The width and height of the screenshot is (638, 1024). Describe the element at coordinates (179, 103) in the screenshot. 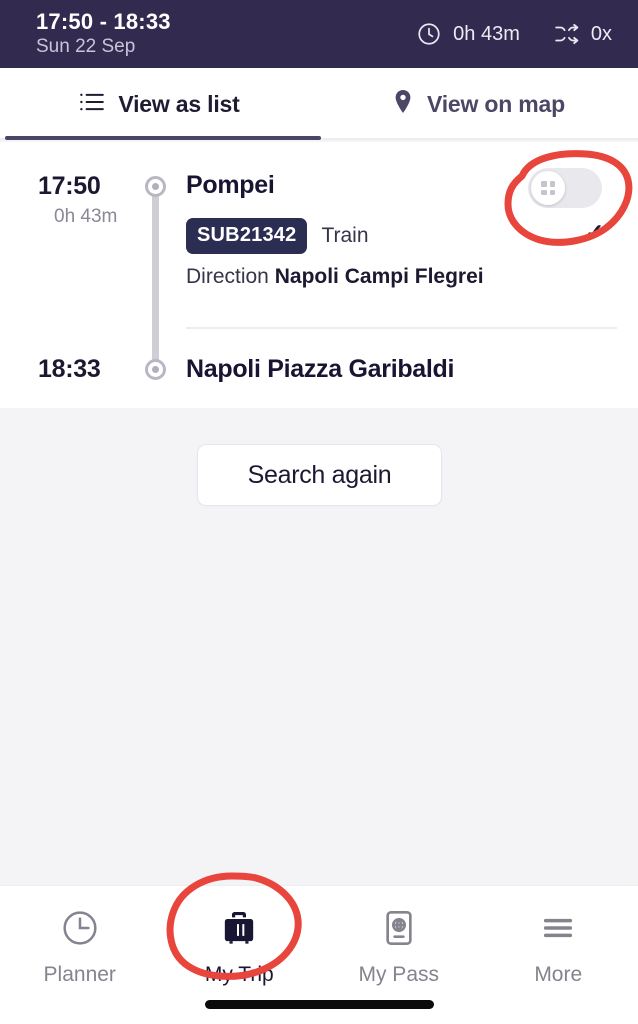

I see `tab-view-as-list-label: View as list` at that location.